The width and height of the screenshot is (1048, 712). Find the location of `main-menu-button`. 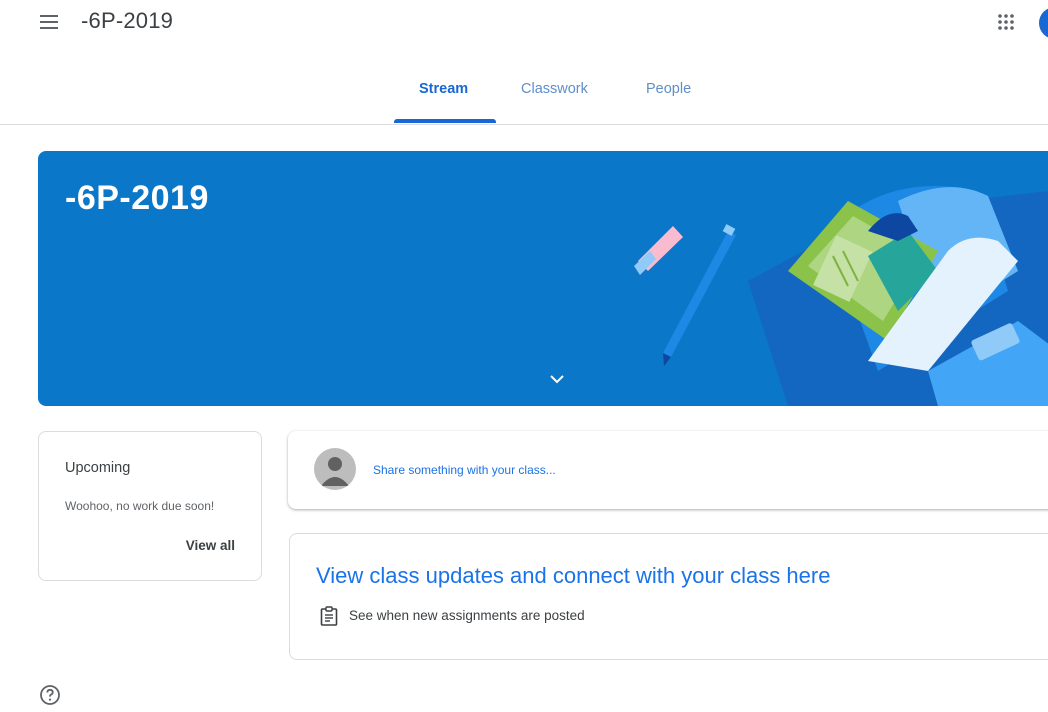

main-menu-button is located at coordinates (50, 22).